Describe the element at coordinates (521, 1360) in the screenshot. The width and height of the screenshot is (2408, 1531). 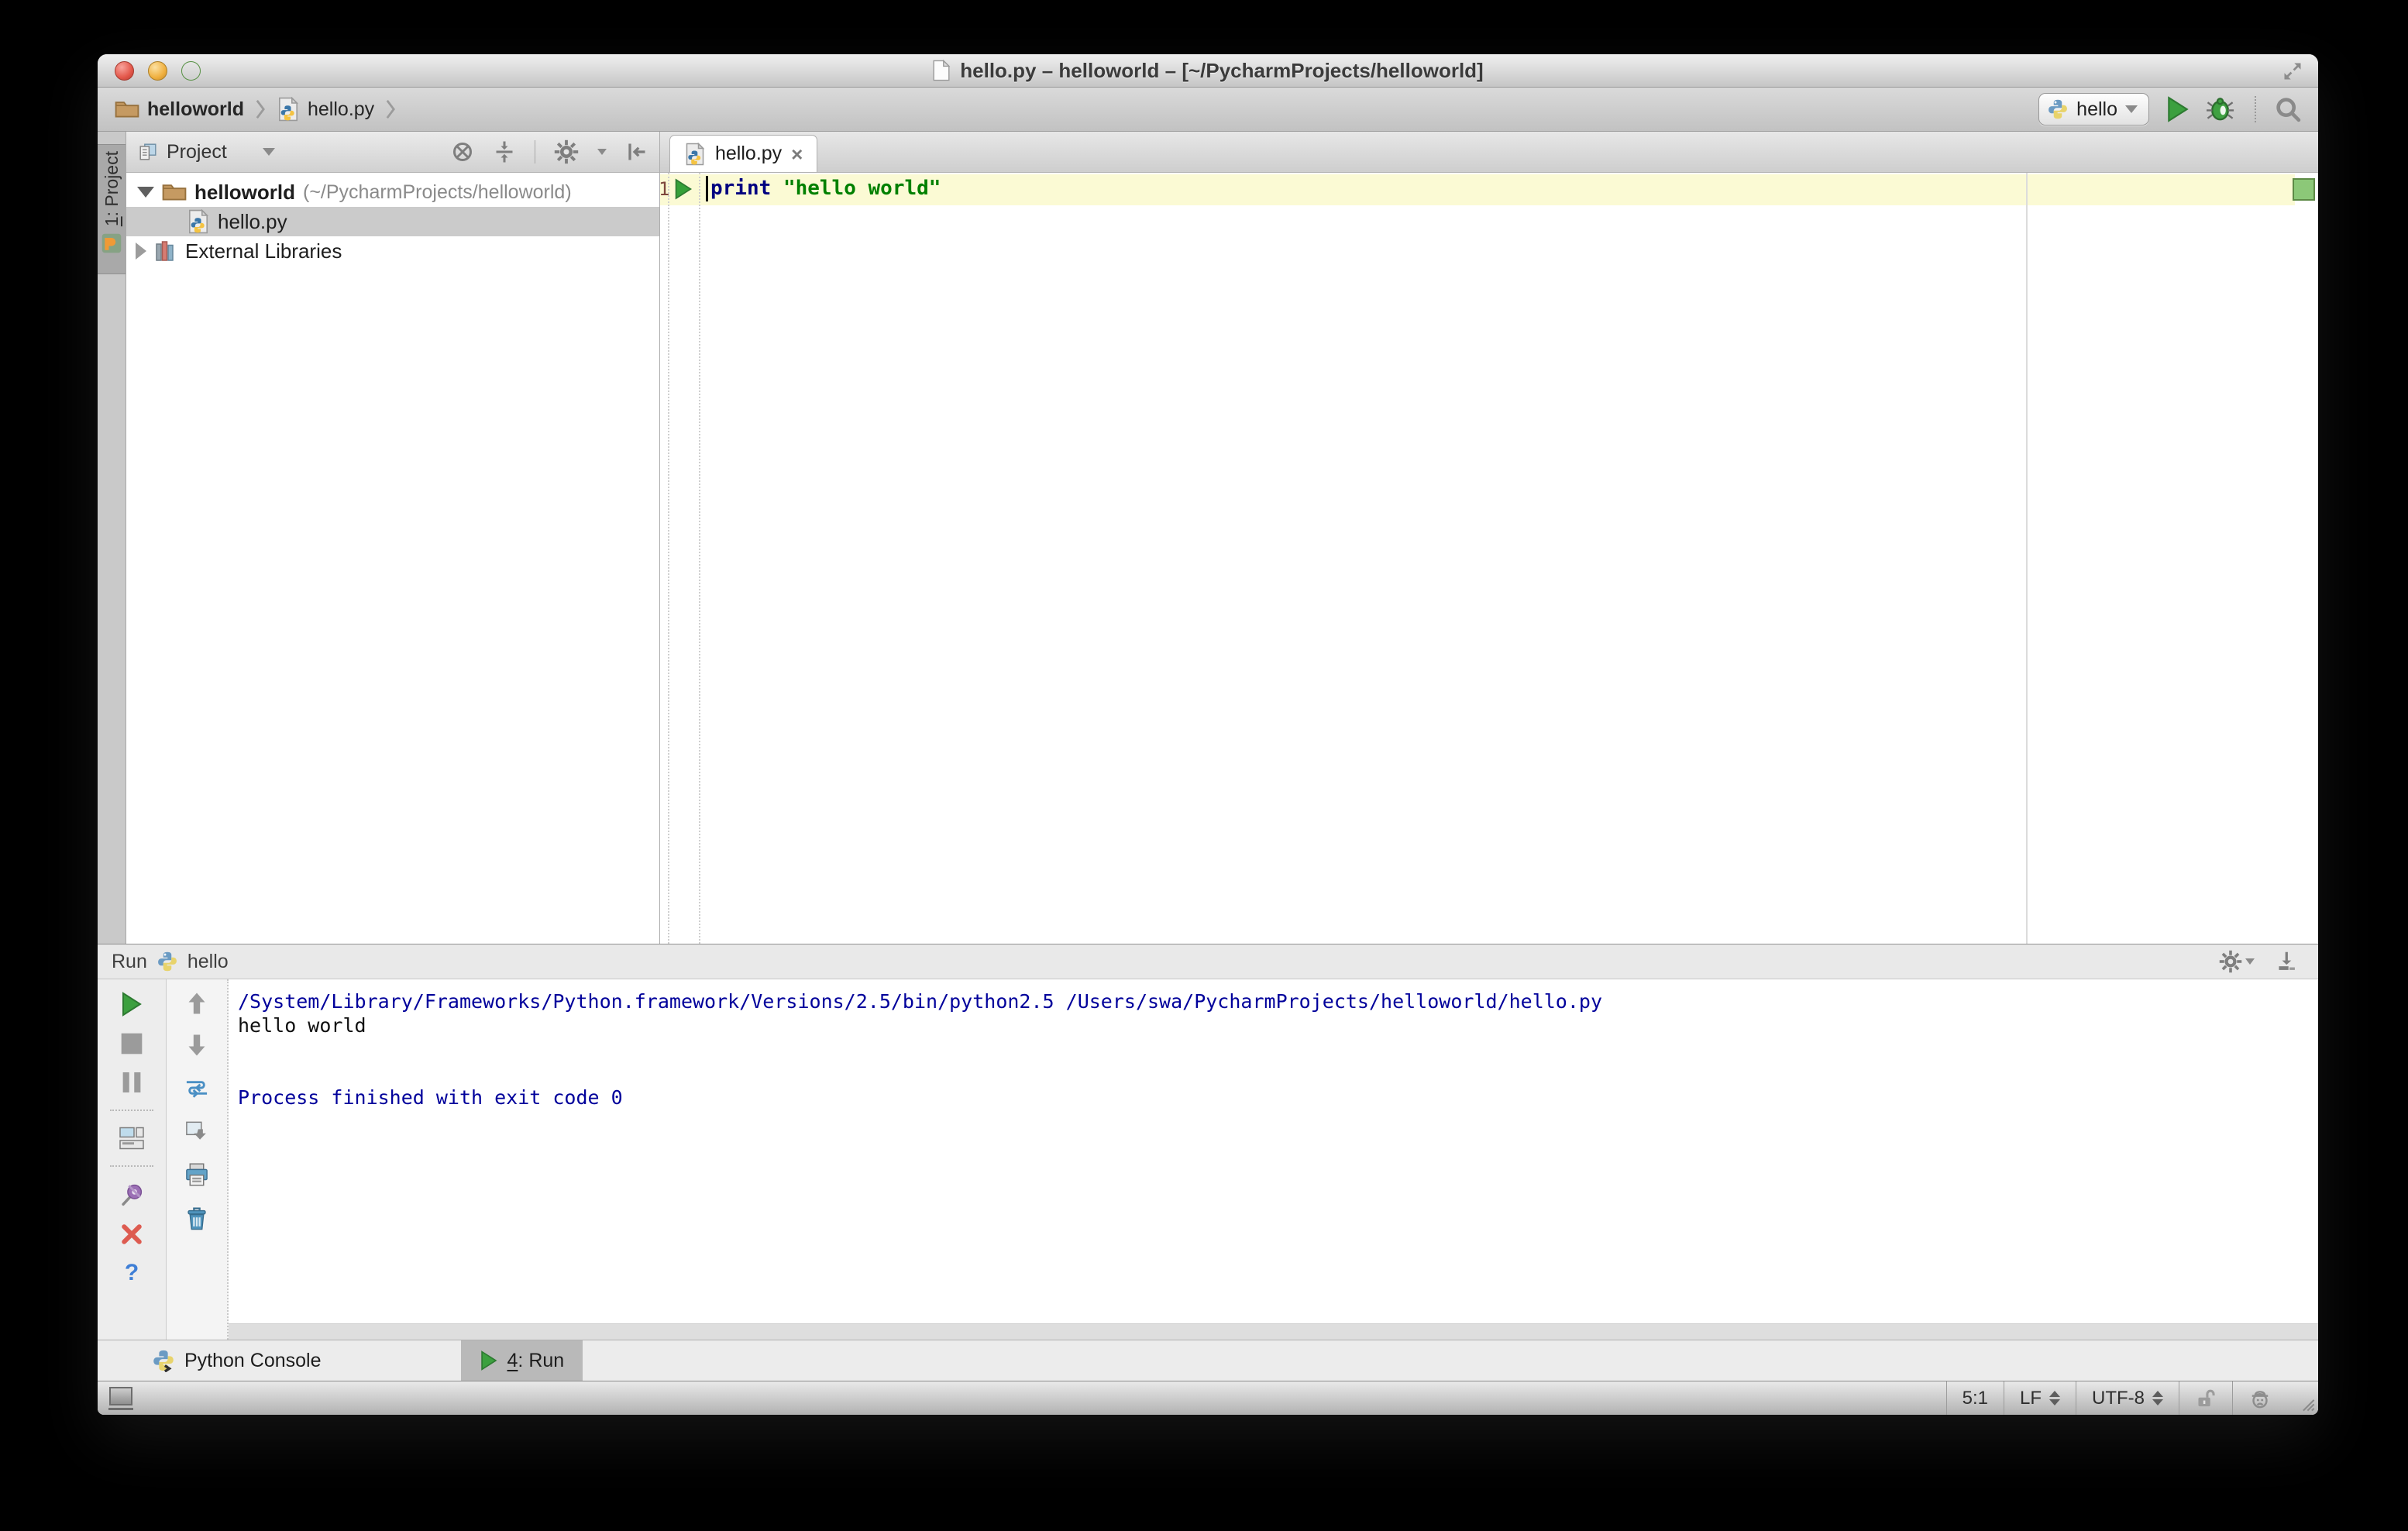
I see `run-tool-window-button: 4: Run` at that location.